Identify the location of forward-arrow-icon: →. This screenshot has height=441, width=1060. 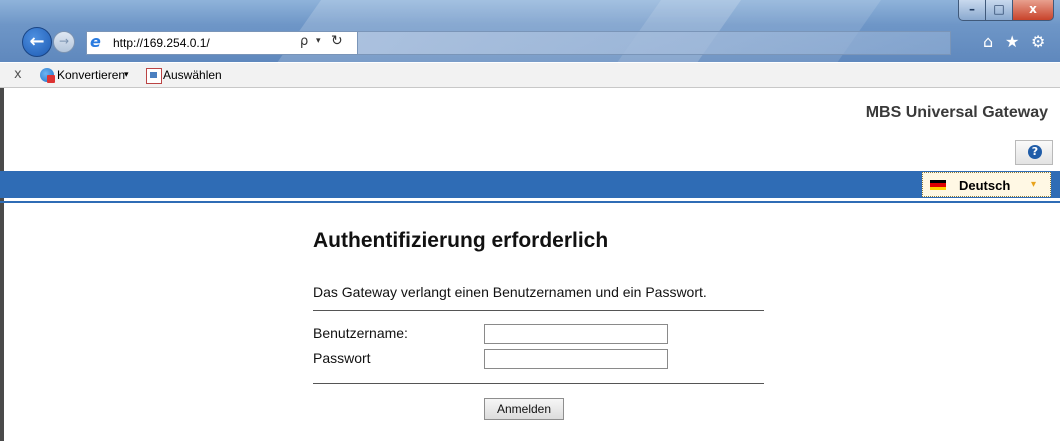
(64, 41).